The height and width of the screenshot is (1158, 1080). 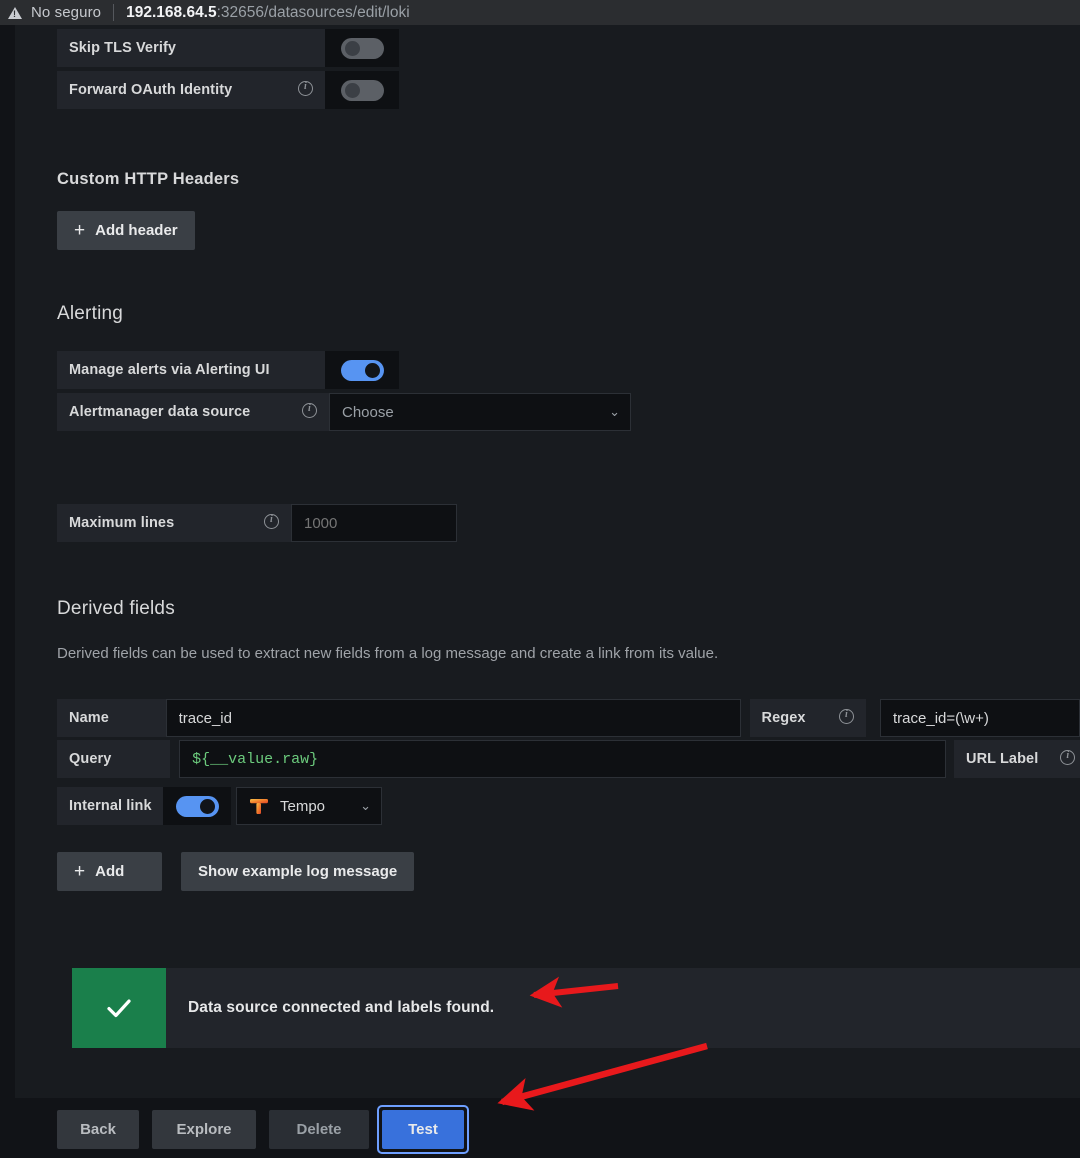 I want to click on custom-http-headers-section: Custom HTTP Headers + Add header, so click(x=148, y=210).